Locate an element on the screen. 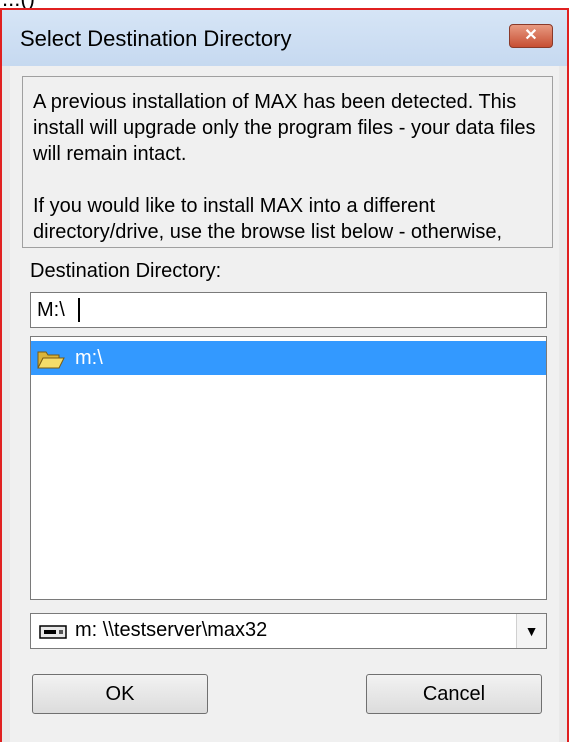 Image resolution: width=573 pixels, height=742 pixels. destination-input is located at coordinates (288, 310).